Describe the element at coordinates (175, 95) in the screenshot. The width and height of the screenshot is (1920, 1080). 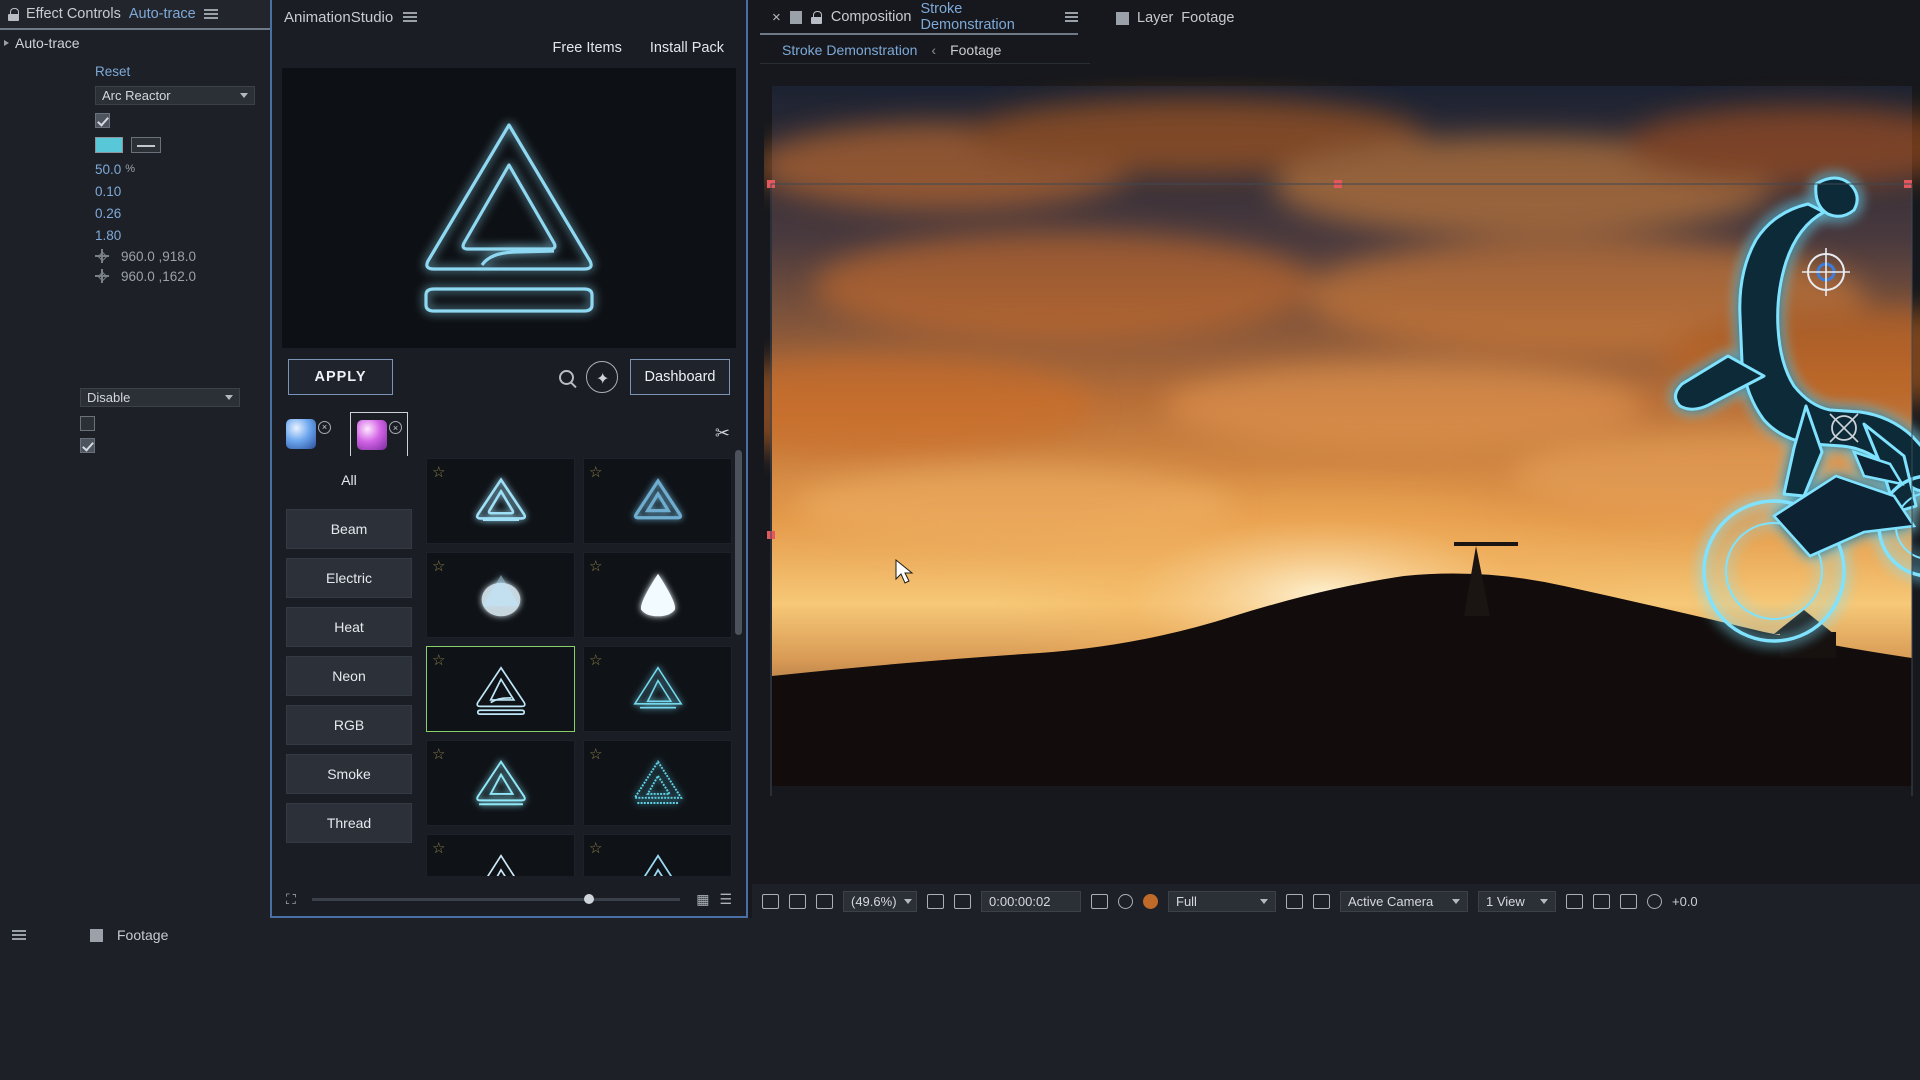
I see `preset-dropdown: Arc Reactor` at that location.